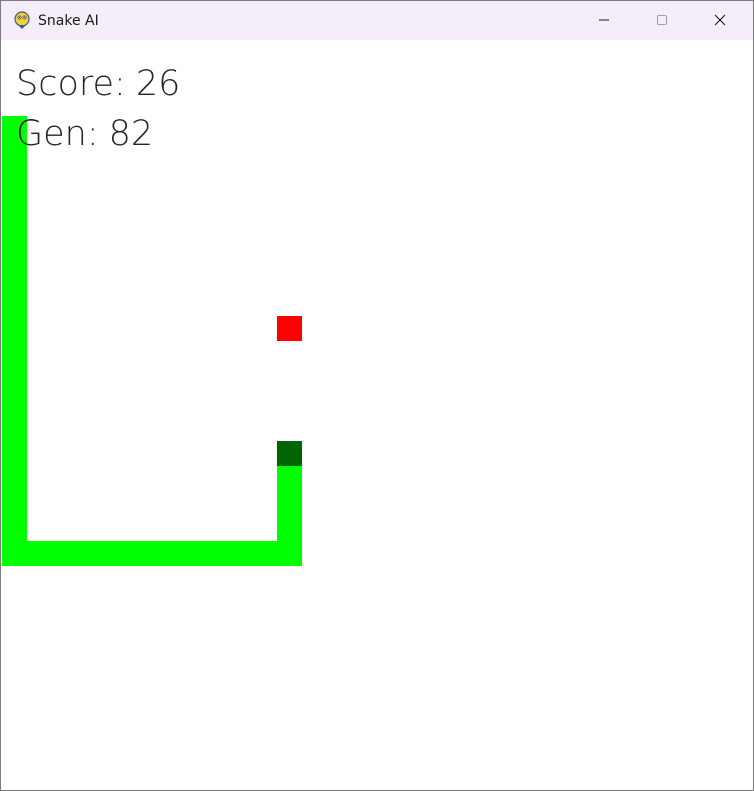 The height and width of the screenshot is (791, 754). Describe the element at coordinates (152, 553) in the screenshot. I see `snake-body-bottom-row` at that location.